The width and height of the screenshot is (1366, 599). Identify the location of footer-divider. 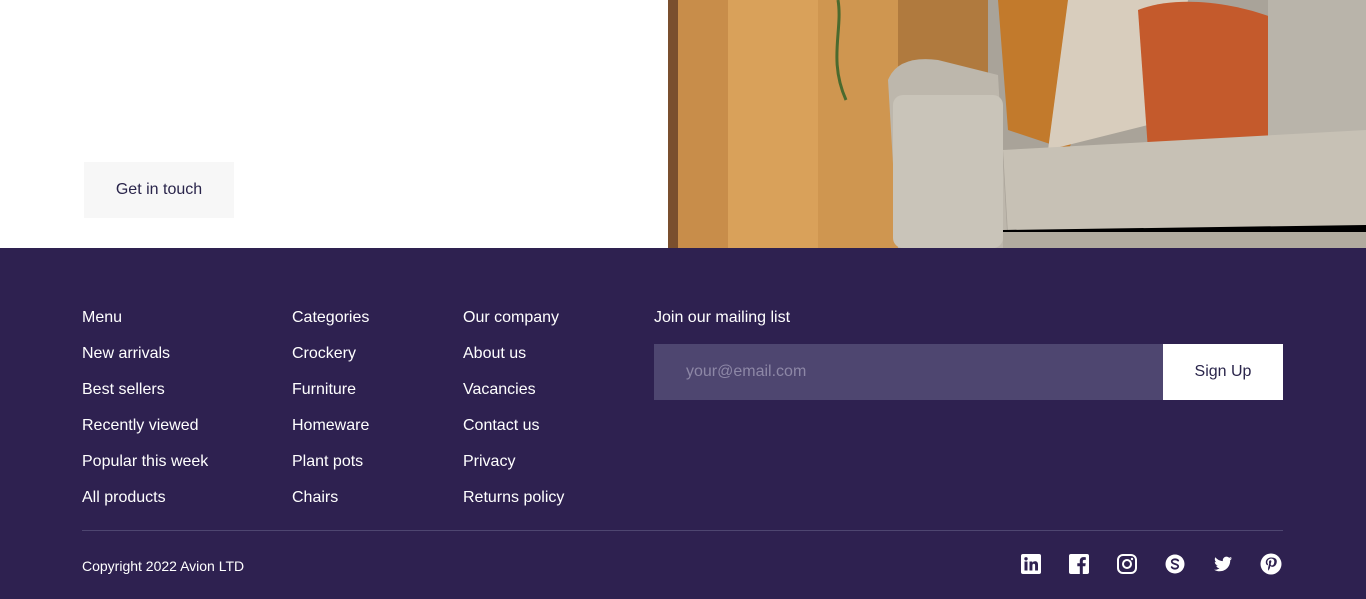
(682, 530).